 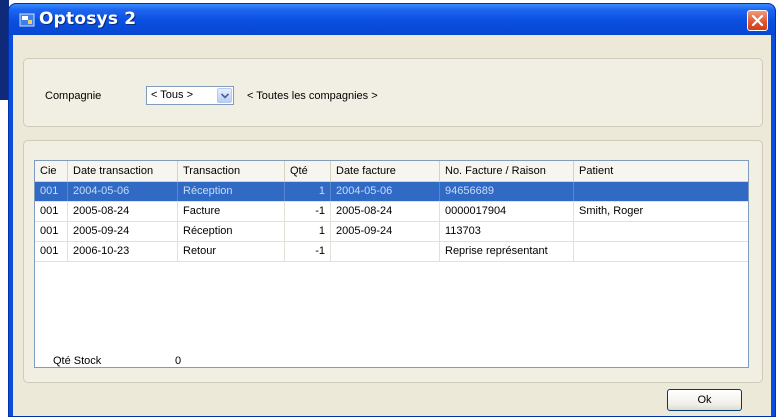 I want to click on cell-date-facture: 2005-08-24, so click(x=385, y=211).